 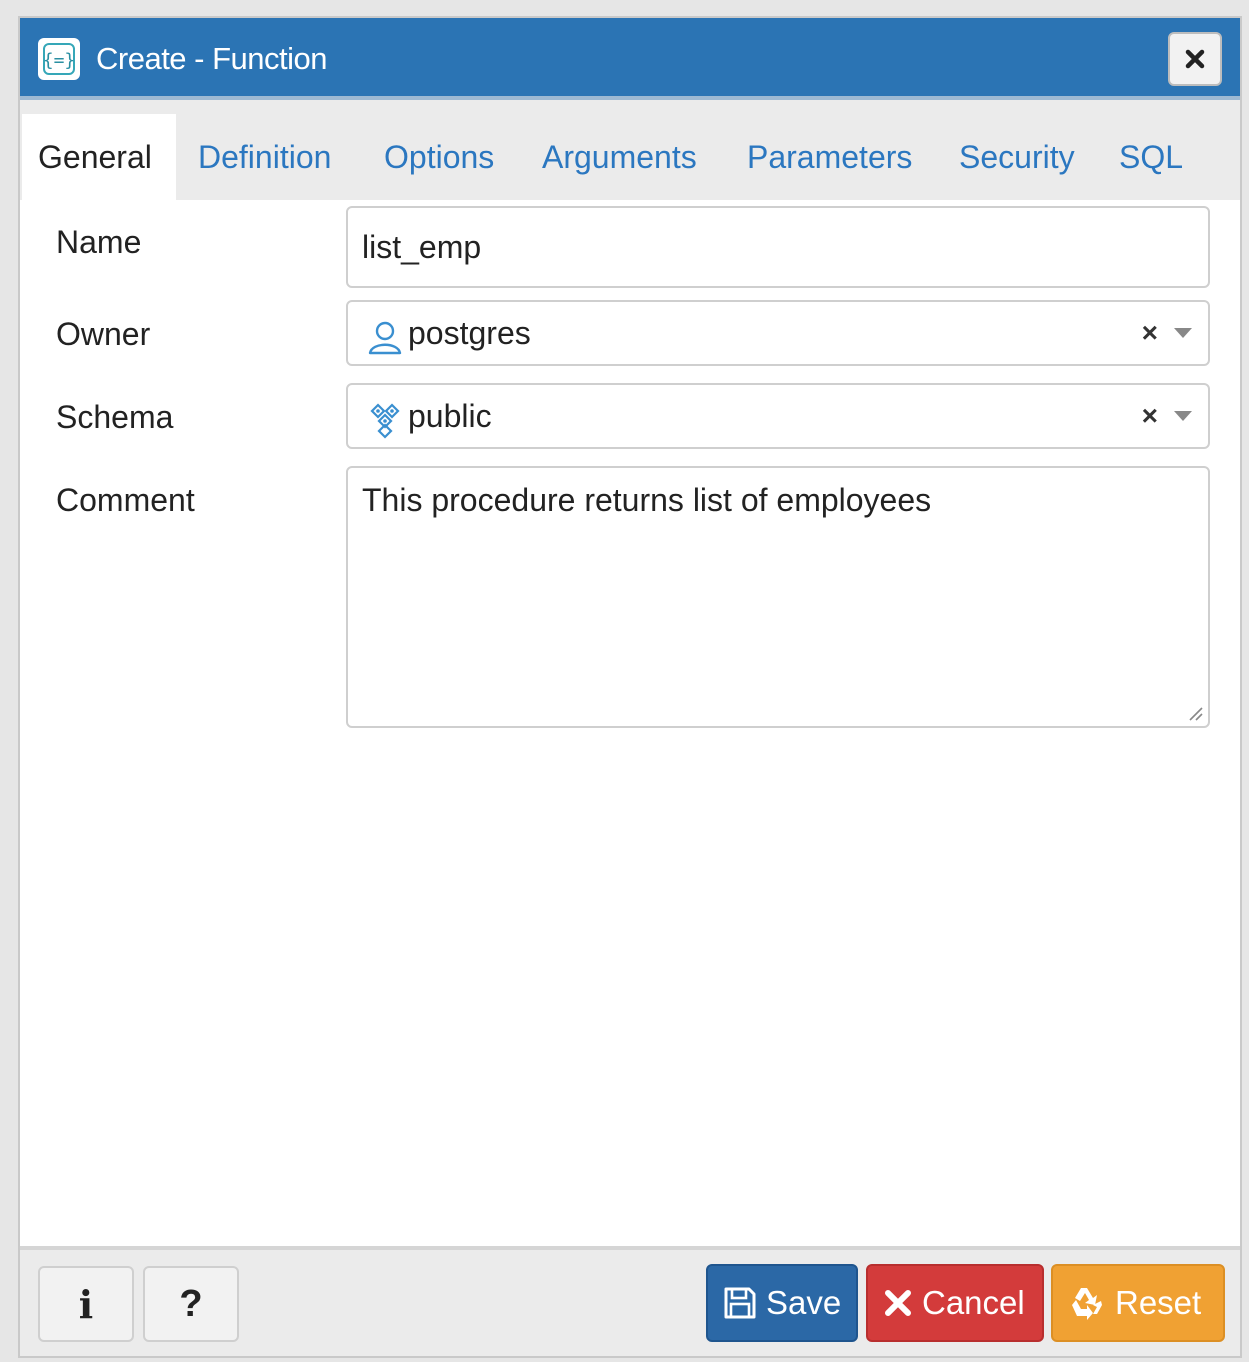 I want to click on function-icon: {=}, so click(x=59, y=59).